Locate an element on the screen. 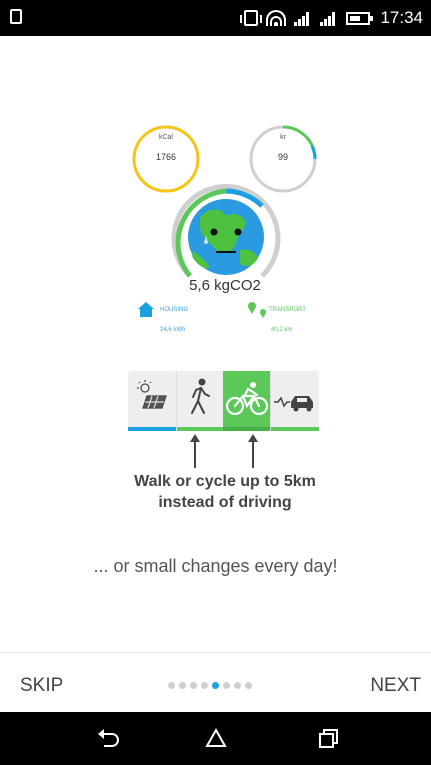 The image size is (431, 765). earth-face-icon is located at coordinates (226, 237).